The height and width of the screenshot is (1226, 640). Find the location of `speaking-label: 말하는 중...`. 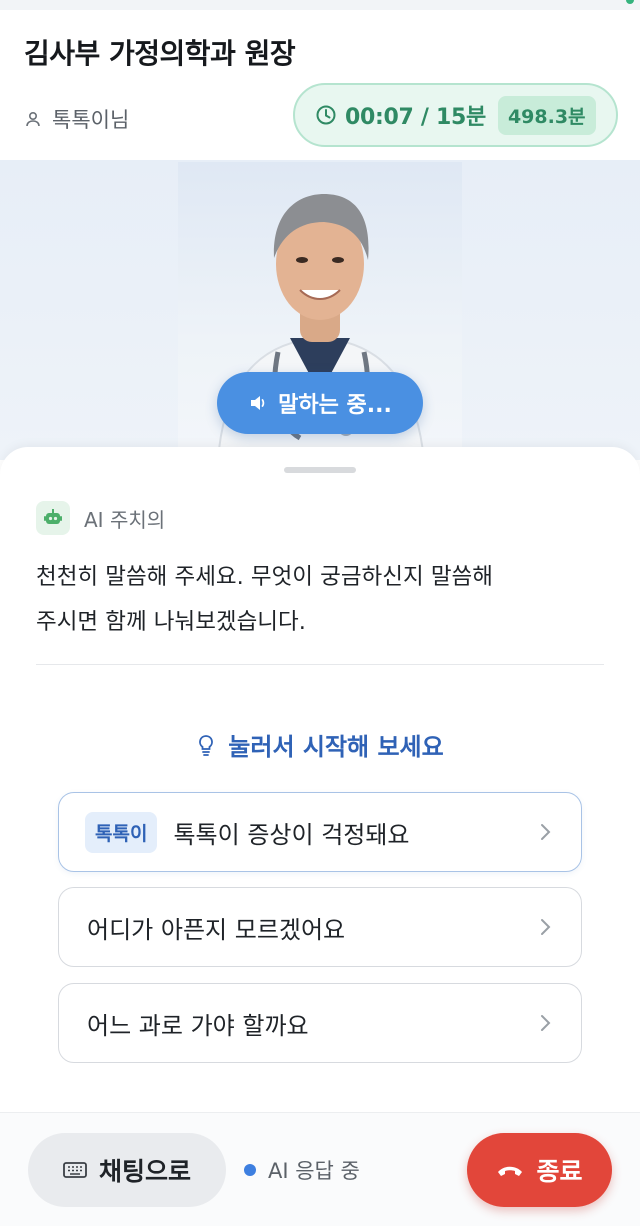

speaking-label: 말하는 중... is located at coordinates (335, 405).